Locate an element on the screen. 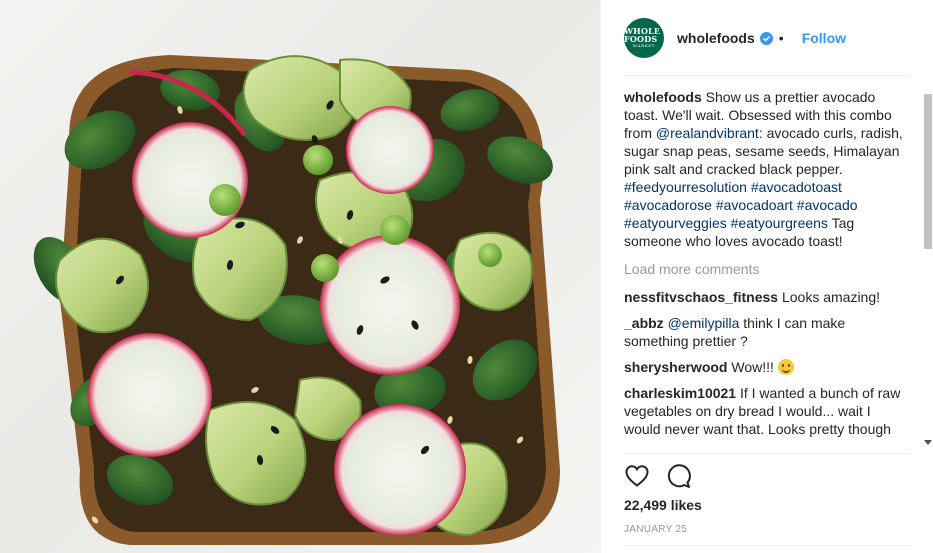  comments-scrollbar is located at coordinates (927, 270).